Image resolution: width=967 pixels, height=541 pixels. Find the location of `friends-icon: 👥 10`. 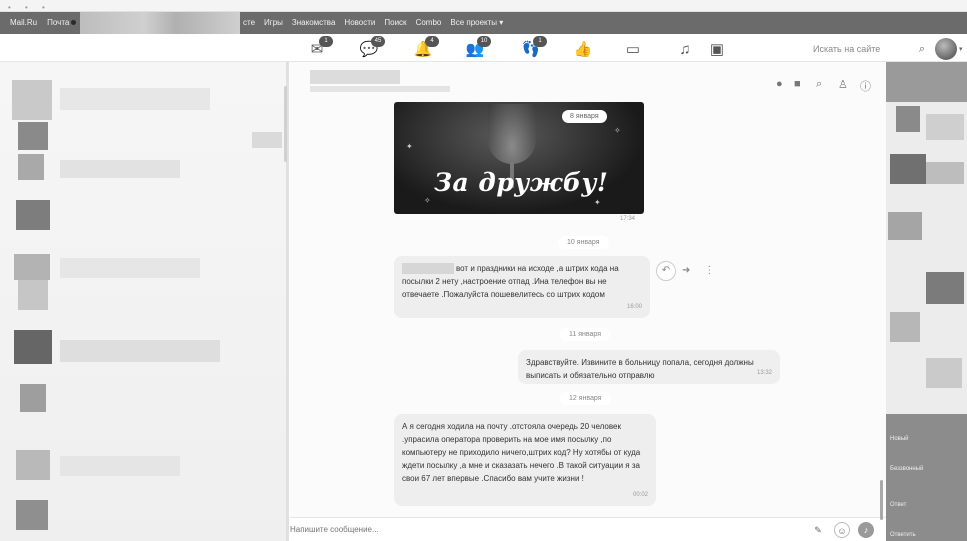

friends-icon: 👥 10 is located at coordinates (477, 47).